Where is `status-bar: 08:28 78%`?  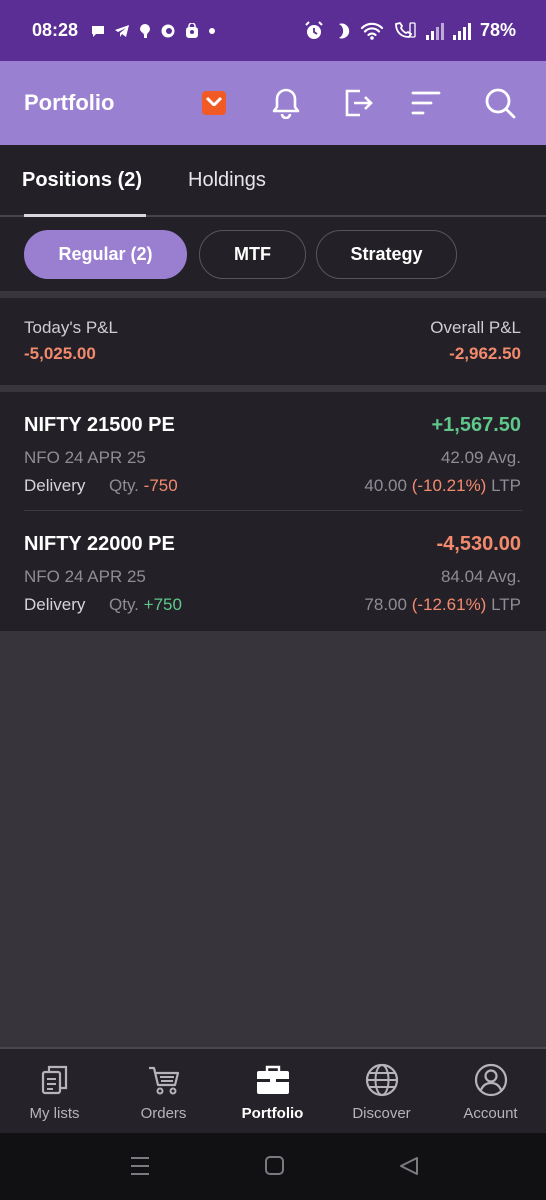 status-bar: 08:28 78% is located at coordinates (273, 30).